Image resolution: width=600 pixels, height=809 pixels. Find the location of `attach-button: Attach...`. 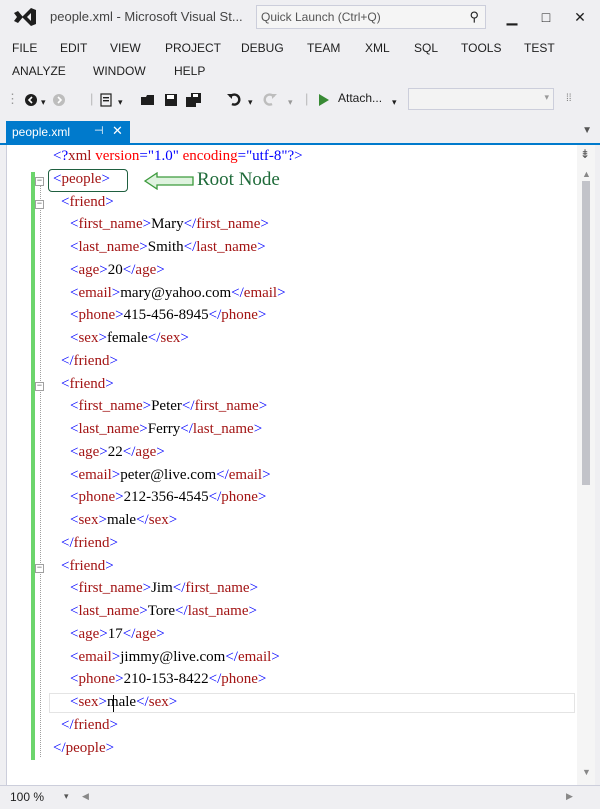

attach-button: Attach... is located at coordinates (360, 98).